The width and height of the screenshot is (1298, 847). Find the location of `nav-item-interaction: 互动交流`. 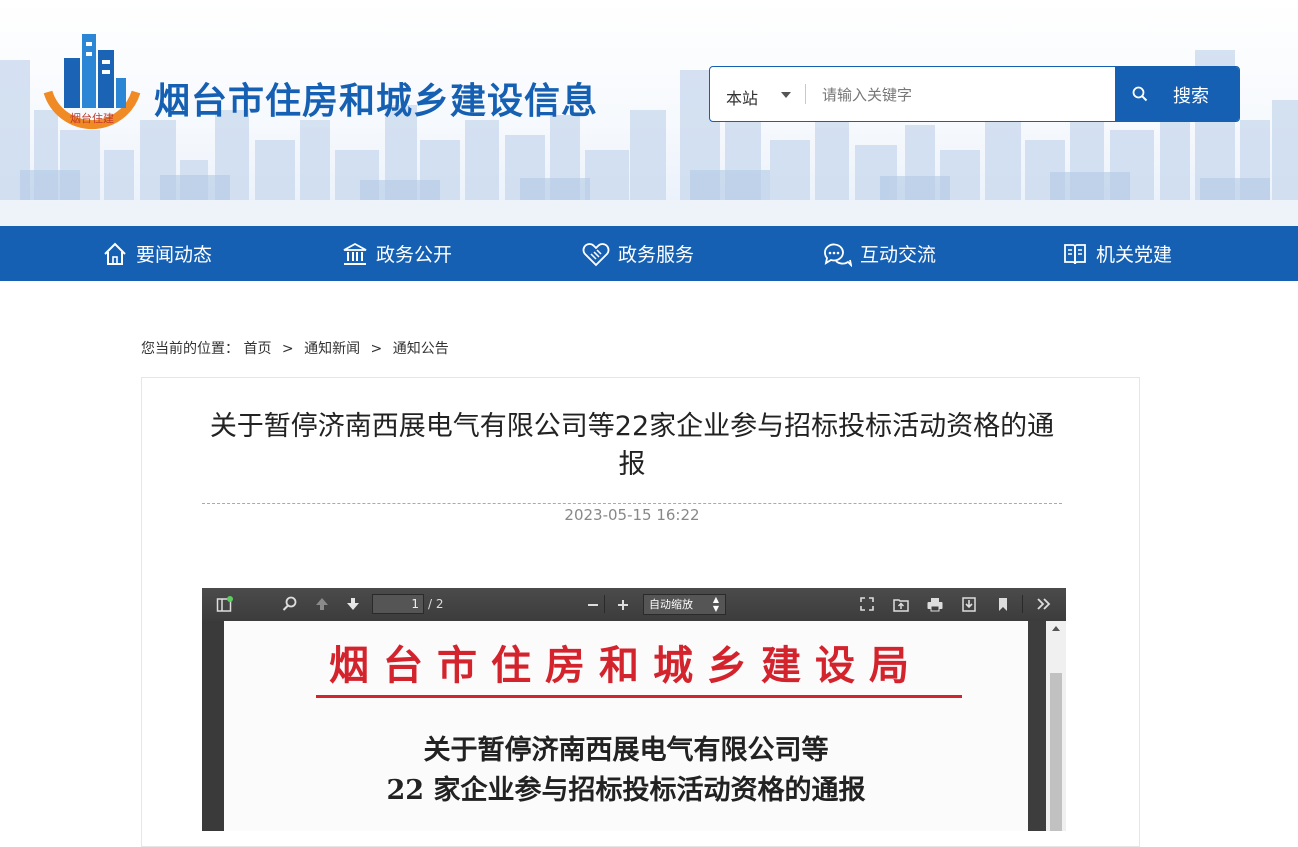

nav-item-interaction: 互动交流 is located at coordinates (879, 253).